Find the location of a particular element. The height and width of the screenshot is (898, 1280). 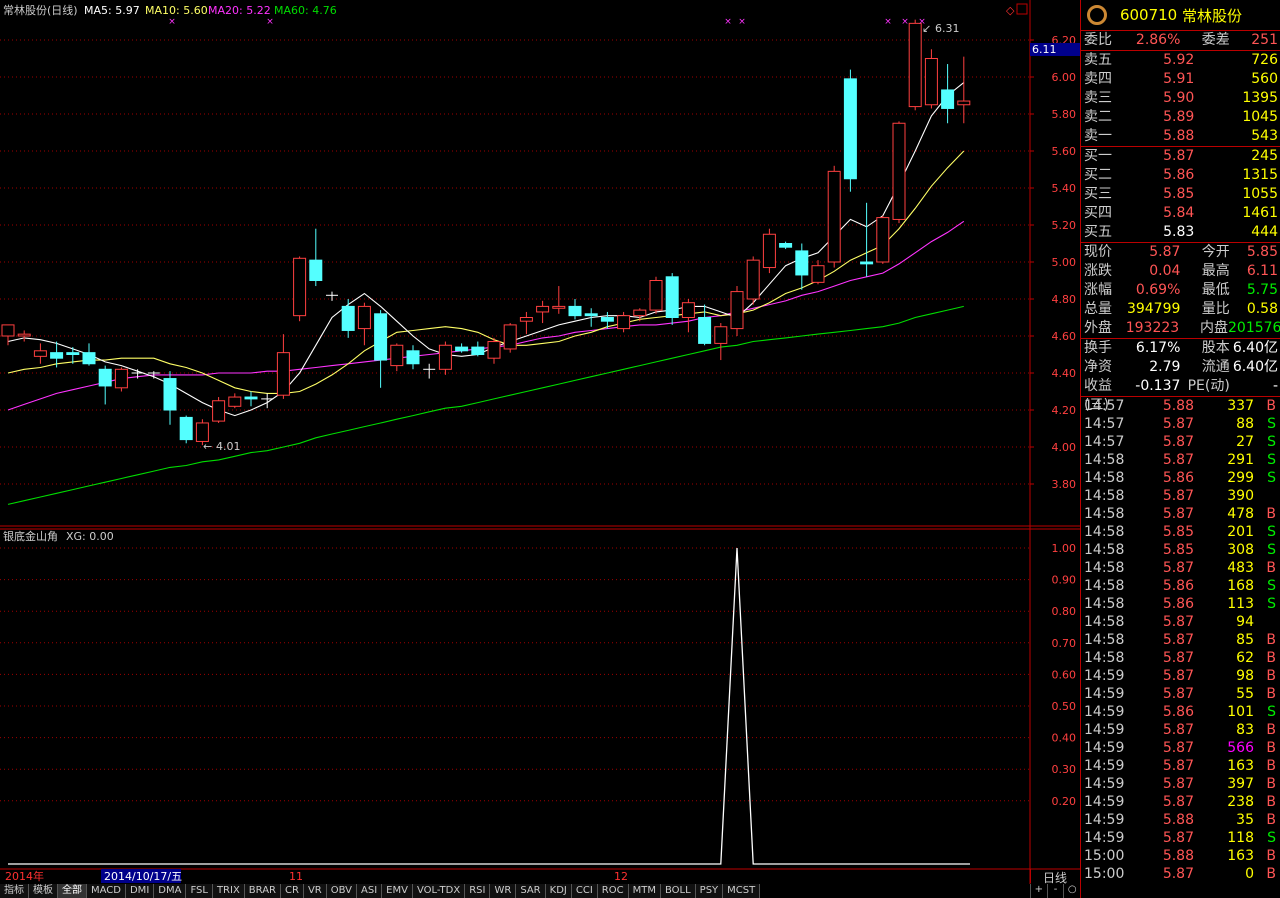

indicator-tick-label: 0.30 is located at coordinates (1064, 769).